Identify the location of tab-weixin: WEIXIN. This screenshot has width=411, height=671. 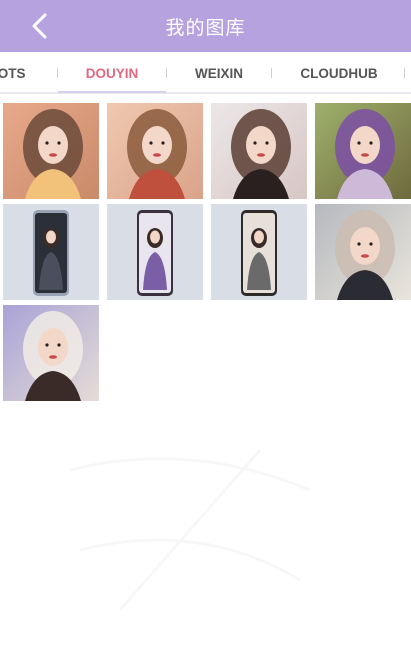
(219, 73).